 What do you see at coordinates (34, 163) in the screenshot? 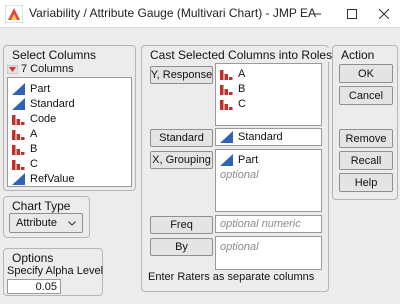
I see `column-label: C` at bounding box center [34, 163].